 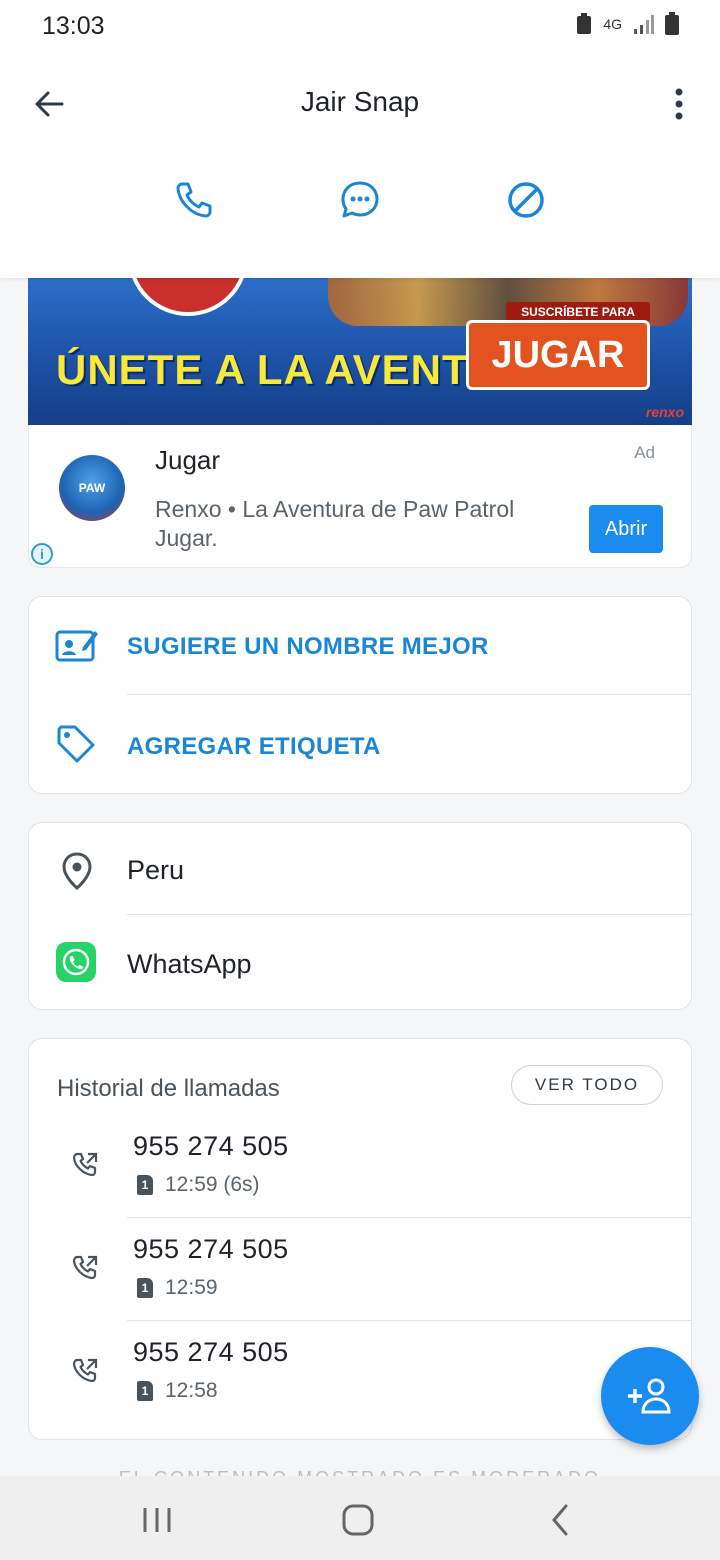 What do you see at coordinates (526, 200) in the screenshot?
I see `block-button` at bounding box center [526, 200].